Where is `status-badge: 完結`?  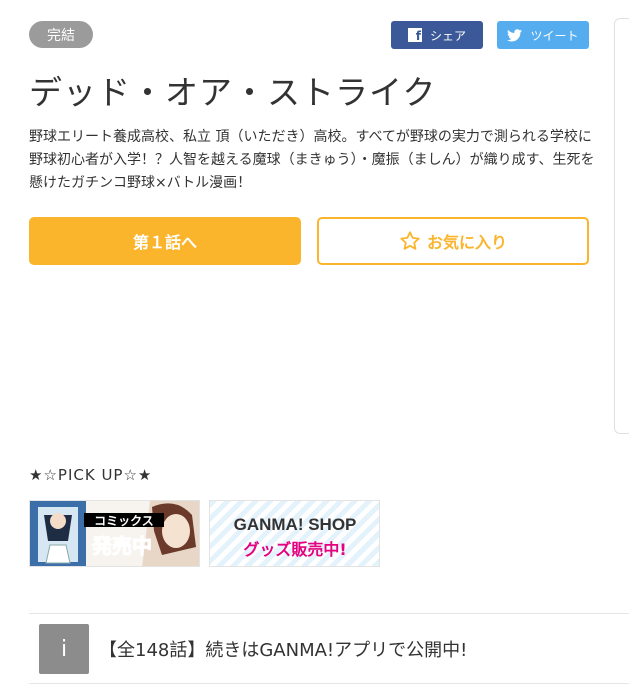
status-badge: 完結 is located at coordinates (61, 34).